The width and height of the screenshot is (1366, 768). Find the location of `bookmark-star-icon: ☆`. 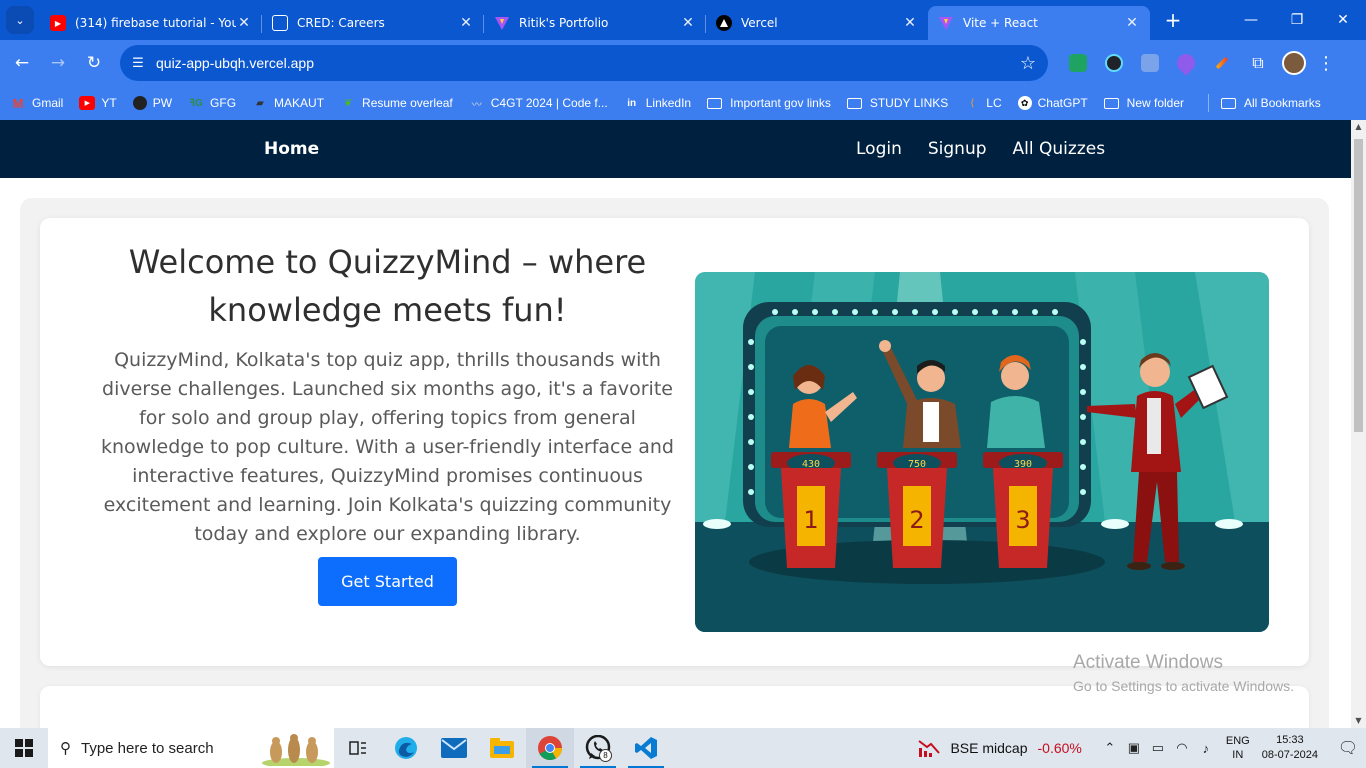

bookmark-star-icon: ☆ is located at coordinates (1028, 63).